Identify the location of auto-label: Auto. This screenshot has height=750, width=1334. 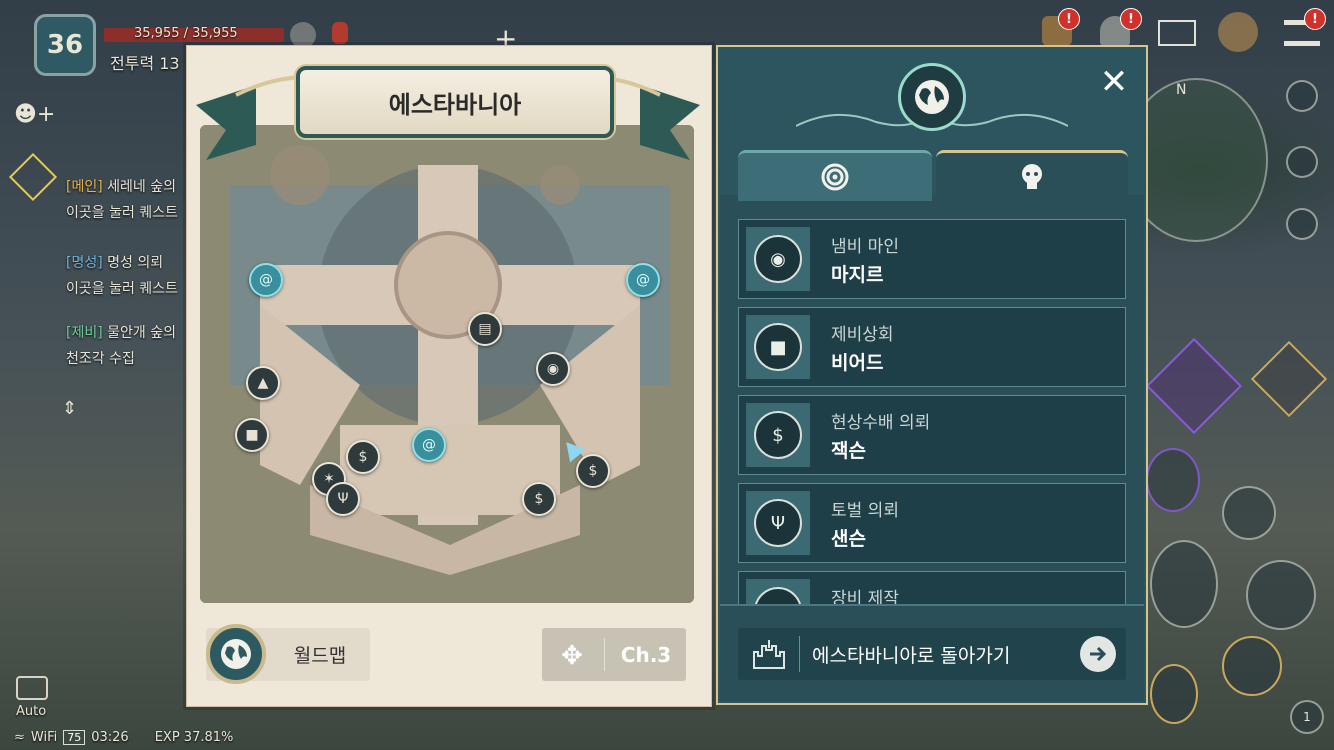
(31, 711).